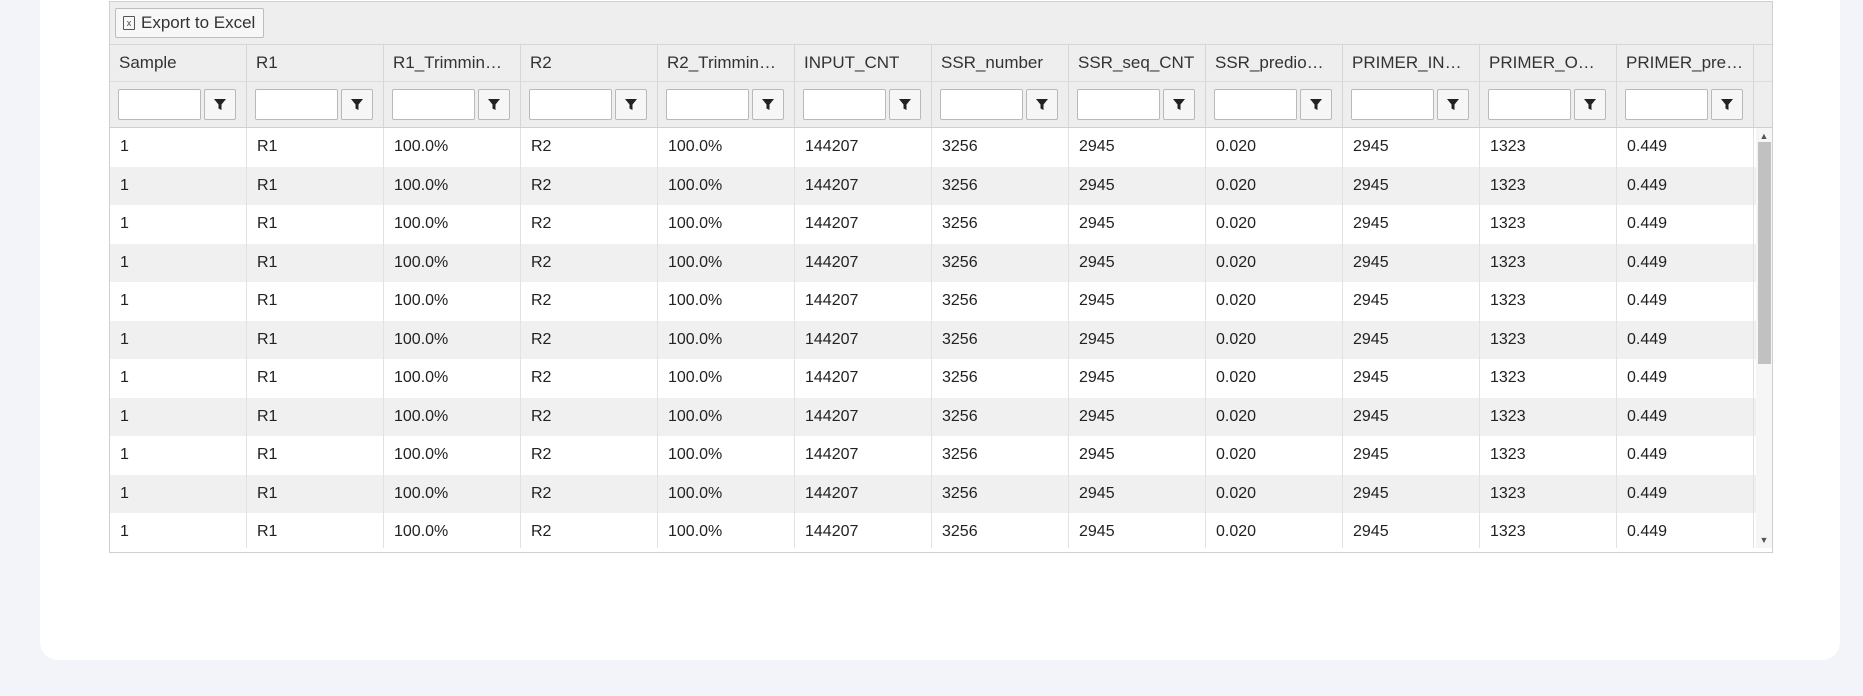 This screenshot has height=696, width=1863. I want to click on column-header: SSR_number, so click(1000, 63).